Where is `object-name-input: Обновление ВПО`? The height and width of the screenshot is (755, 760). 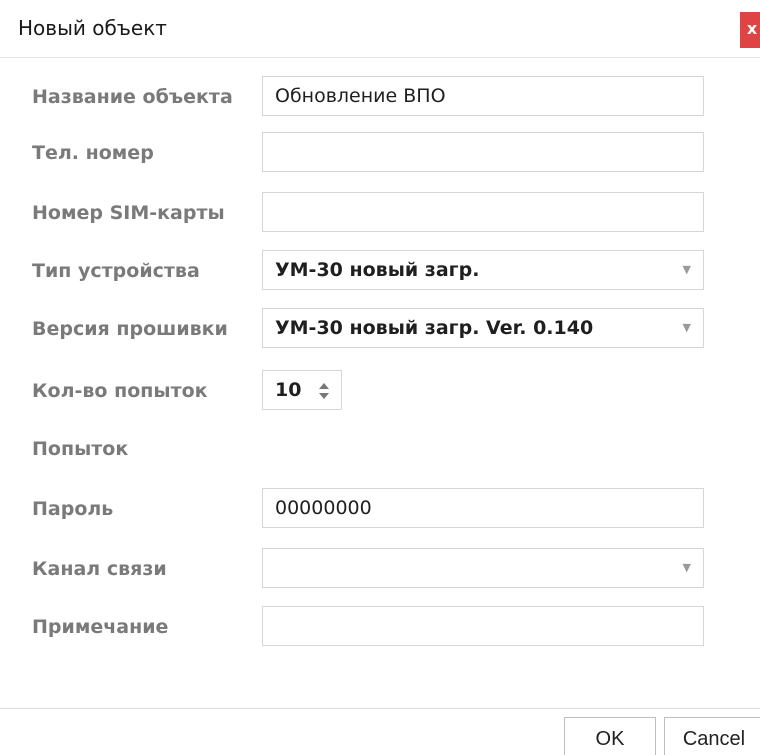
object-name-input: Обновление ВПО is located at coordinates (483, 96).